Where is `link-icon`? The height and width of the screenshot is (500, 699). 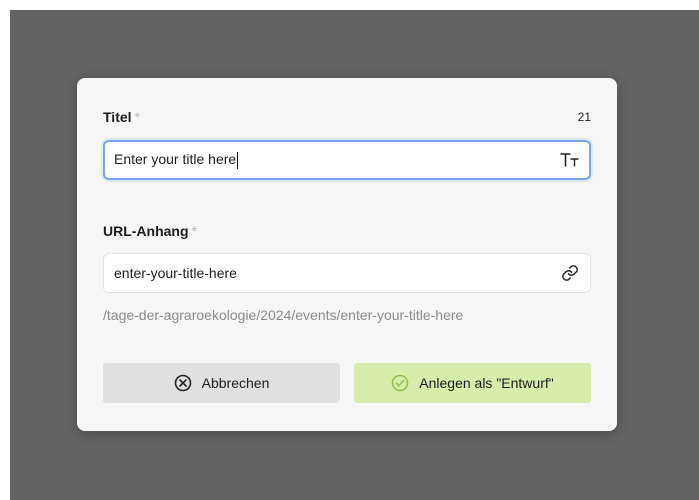 link-icon is located at coordinates (570, 273).